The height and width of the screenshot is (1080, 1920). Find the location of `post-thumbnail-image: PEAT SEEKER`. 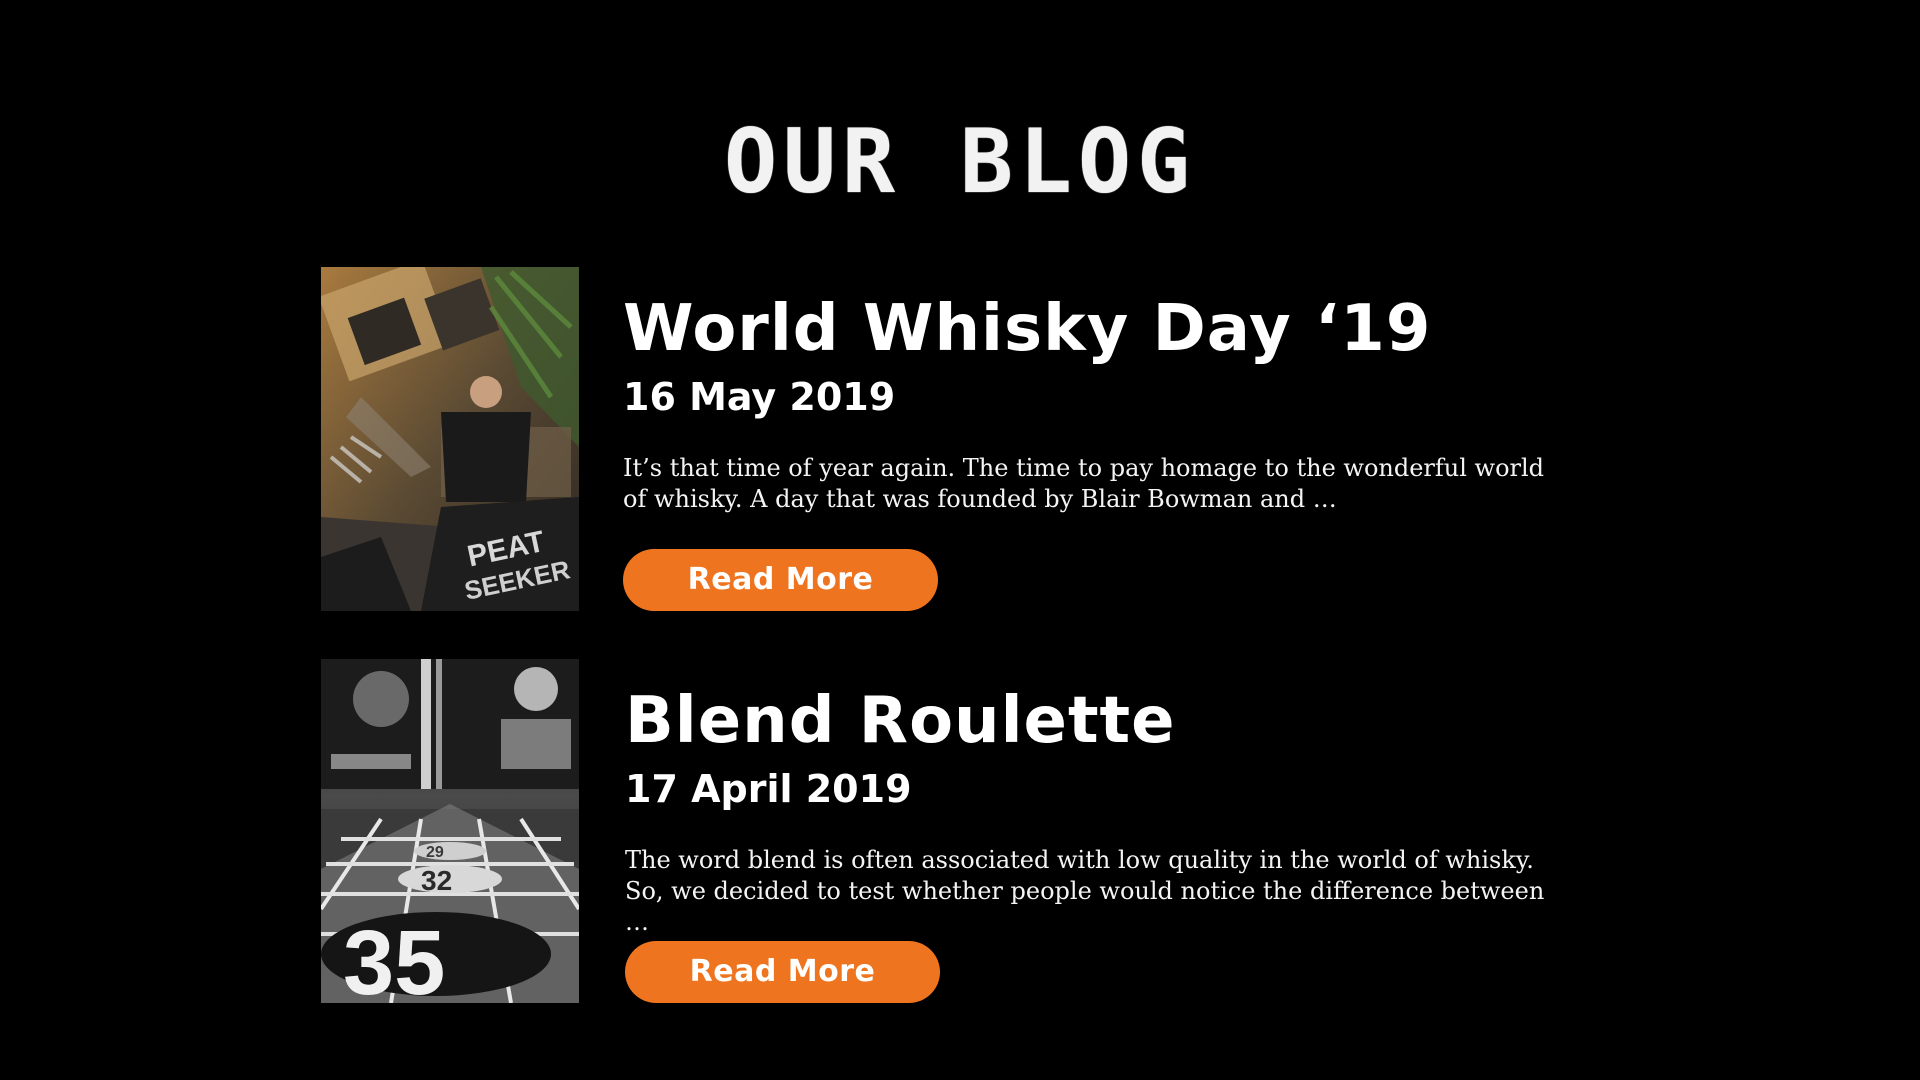

post-thumbnail-image: PEAT SEEKER is located at coordinates (450, 439).